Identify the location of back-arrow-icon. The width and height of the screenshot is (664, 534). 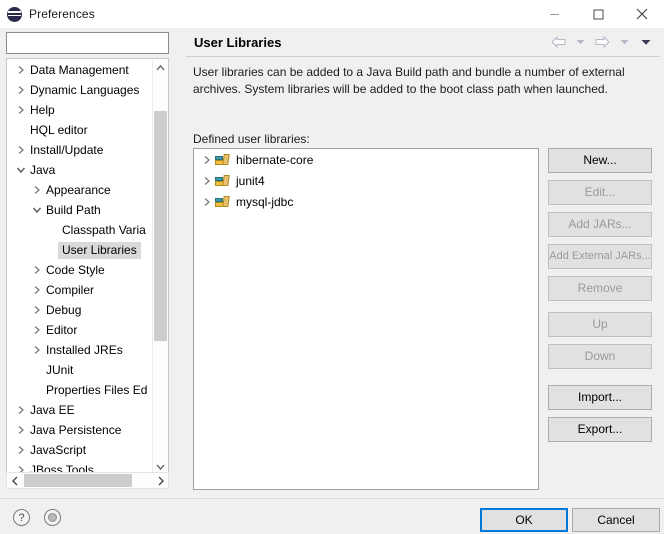
(558, 42).